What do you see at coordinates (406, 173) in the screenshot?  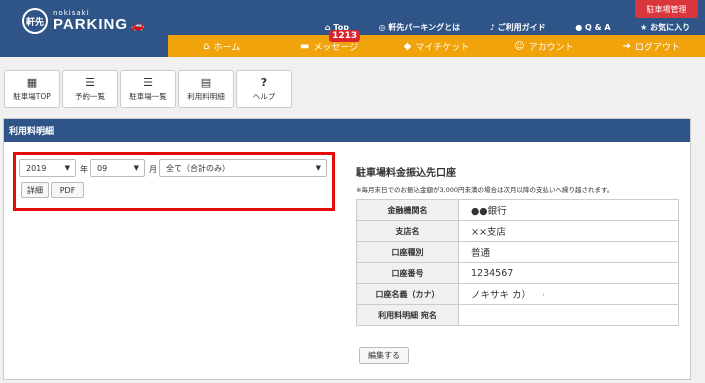 I see `bank-account-title: 駐車場料金振込先口座` at bounding box center [406, 173].